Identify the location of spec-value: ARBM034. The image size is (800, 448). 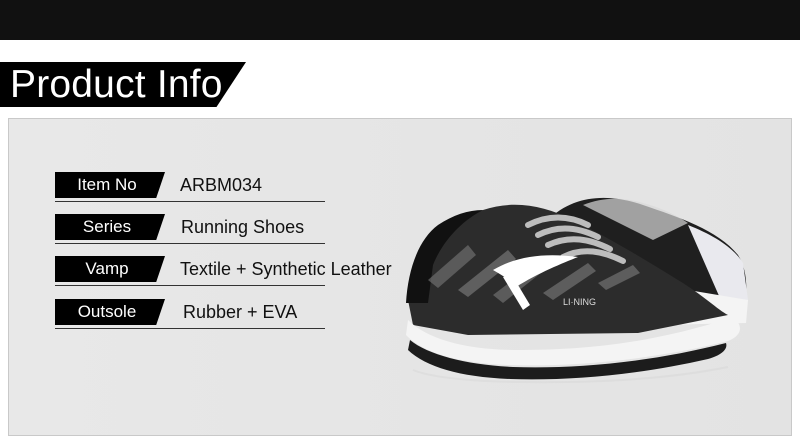
(221, 185).